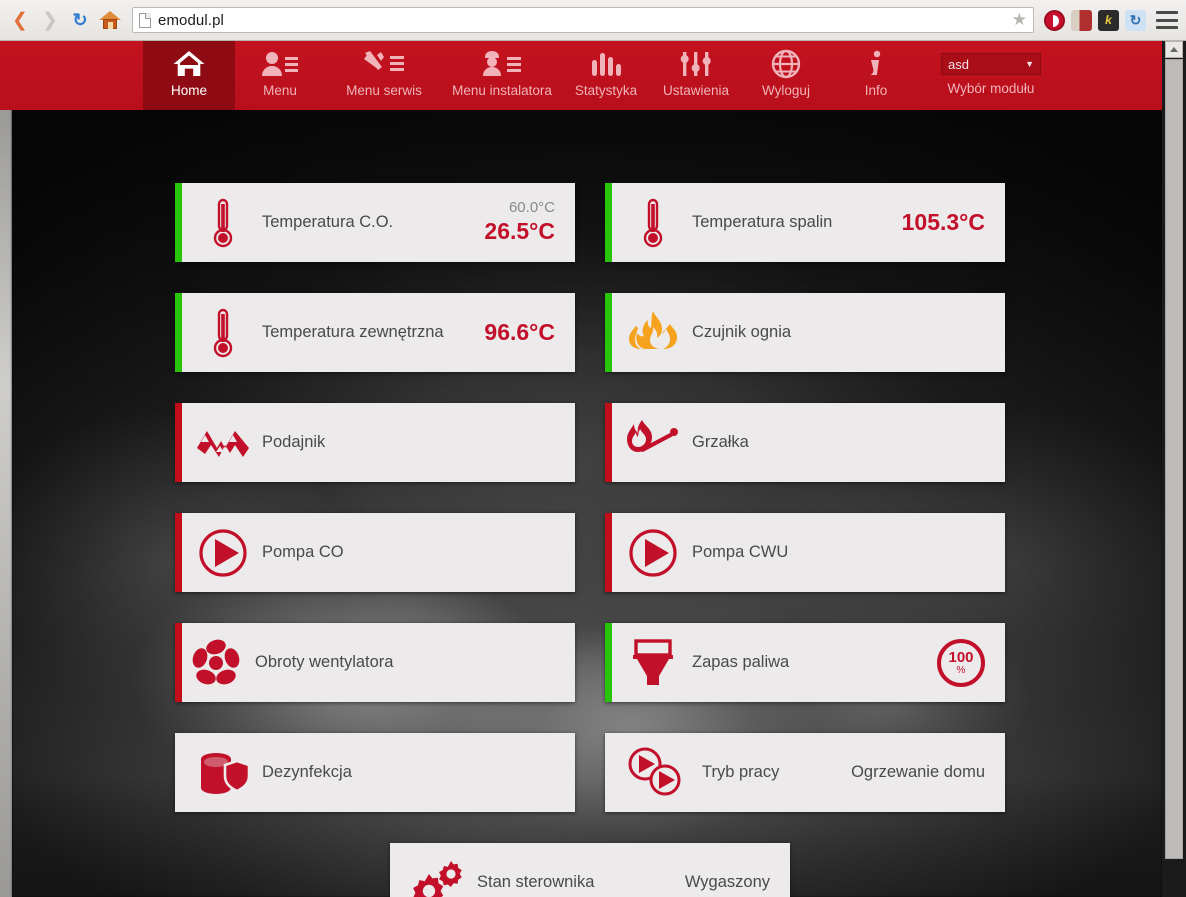 The width and height of the screenshot is (1186, 897). What do you see at coordinates (696, 90) in the screenshot?
I see `nav-label-wyloguj-settings: Ustawienia` at bounding box center [696, 90].